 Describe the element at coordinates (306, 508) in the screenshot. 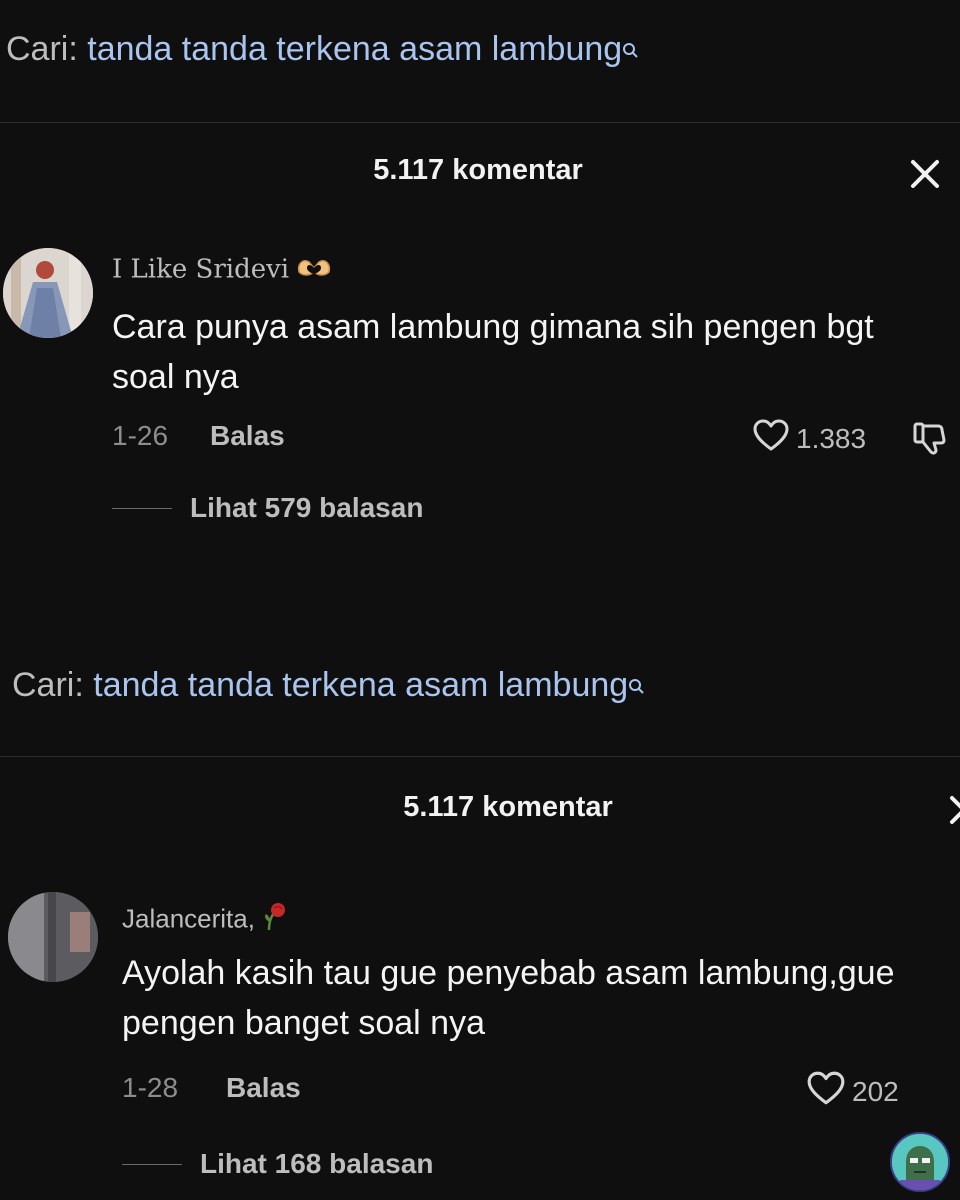

I see `view-replies-label: Lihat 579 balasan` at that location.